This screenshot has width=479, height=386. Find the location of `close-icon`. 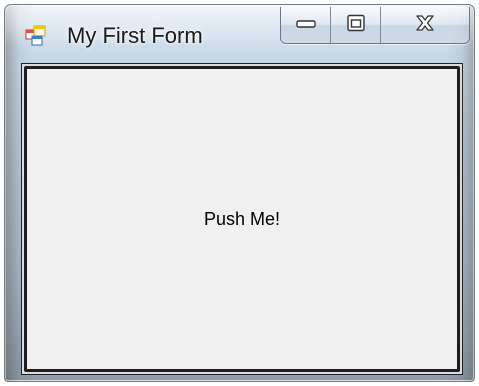

close-icon is located at coordinates (425, 25).